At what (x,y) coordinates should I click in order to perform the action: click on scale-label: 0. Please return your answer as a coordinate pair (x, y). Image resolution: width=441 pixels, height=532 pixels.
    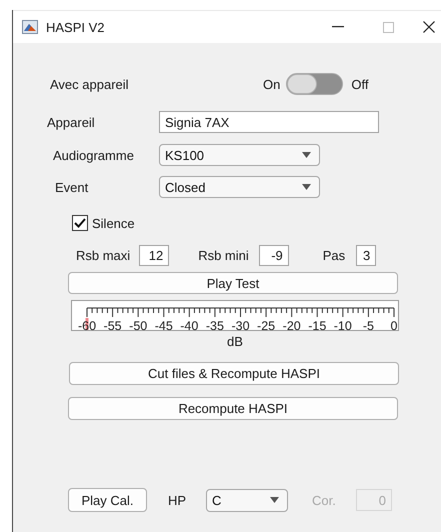
    Looking at the image, I should click on (394, 324).